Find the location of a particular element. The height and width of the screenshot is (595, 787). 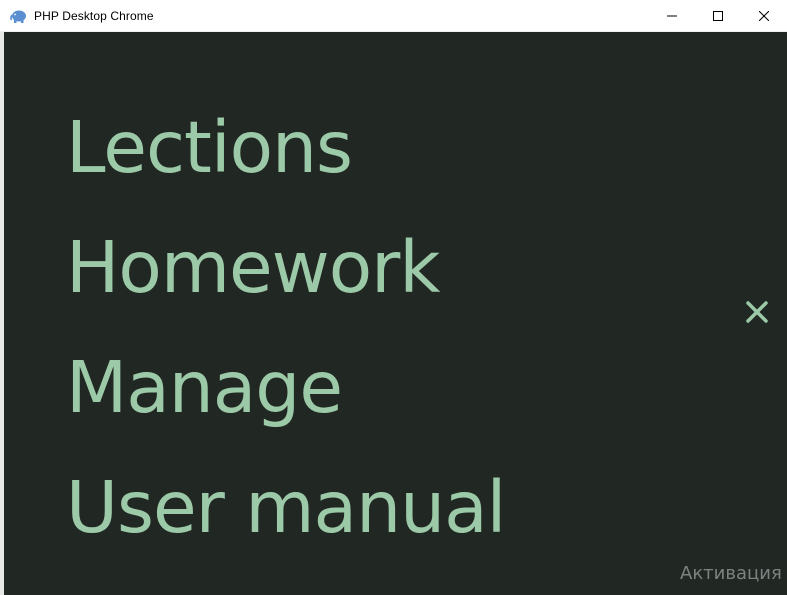

menu-item-homework: Homework is located at coordinates (285, 268).